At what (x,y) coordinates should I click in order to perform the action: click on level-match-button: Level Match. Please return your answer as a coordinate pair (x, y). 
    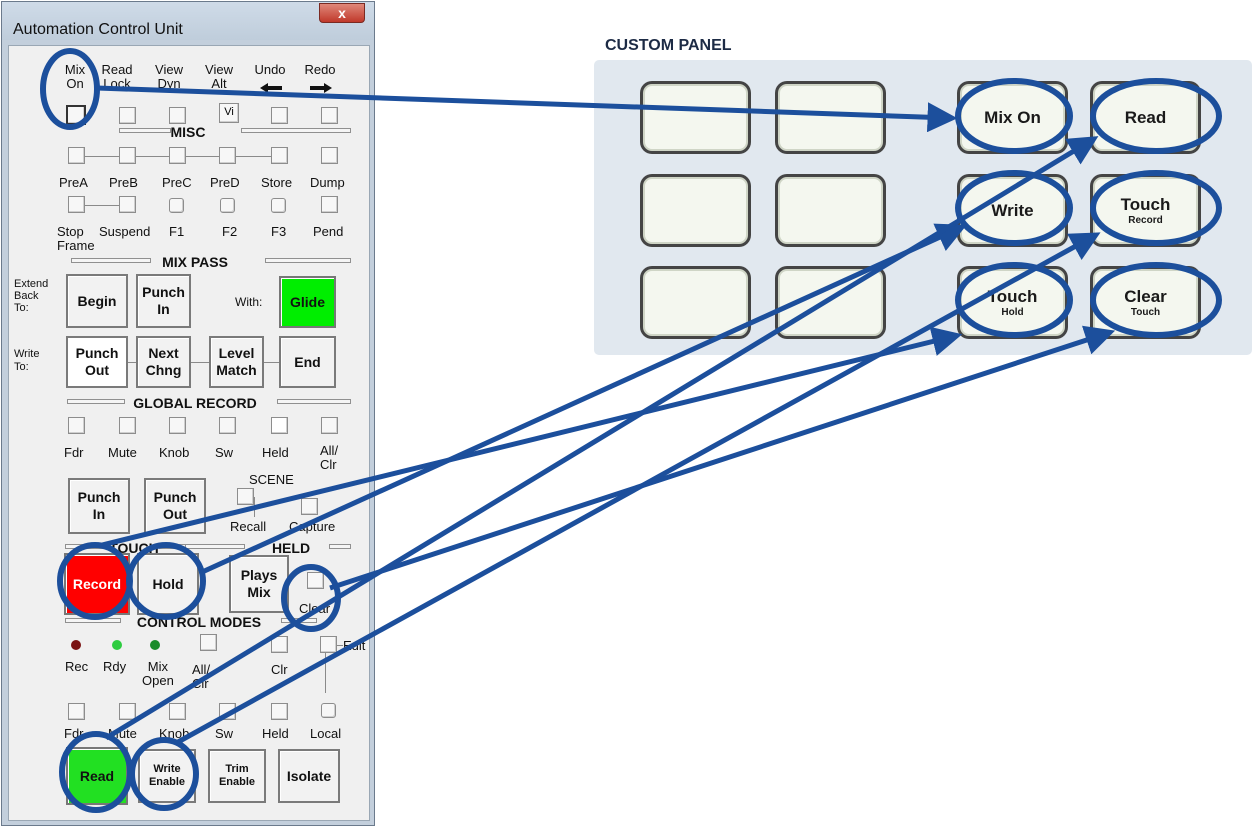
    Looking at the image, I should click on (236, 362).